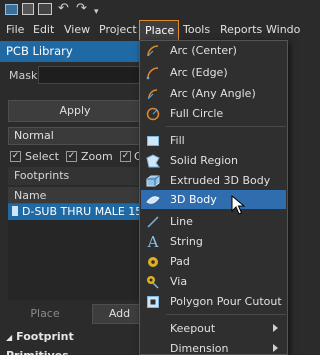 This screenshot has height=355, width=320. I want to click on menu-item-fill: Fill, so click(213, 140).